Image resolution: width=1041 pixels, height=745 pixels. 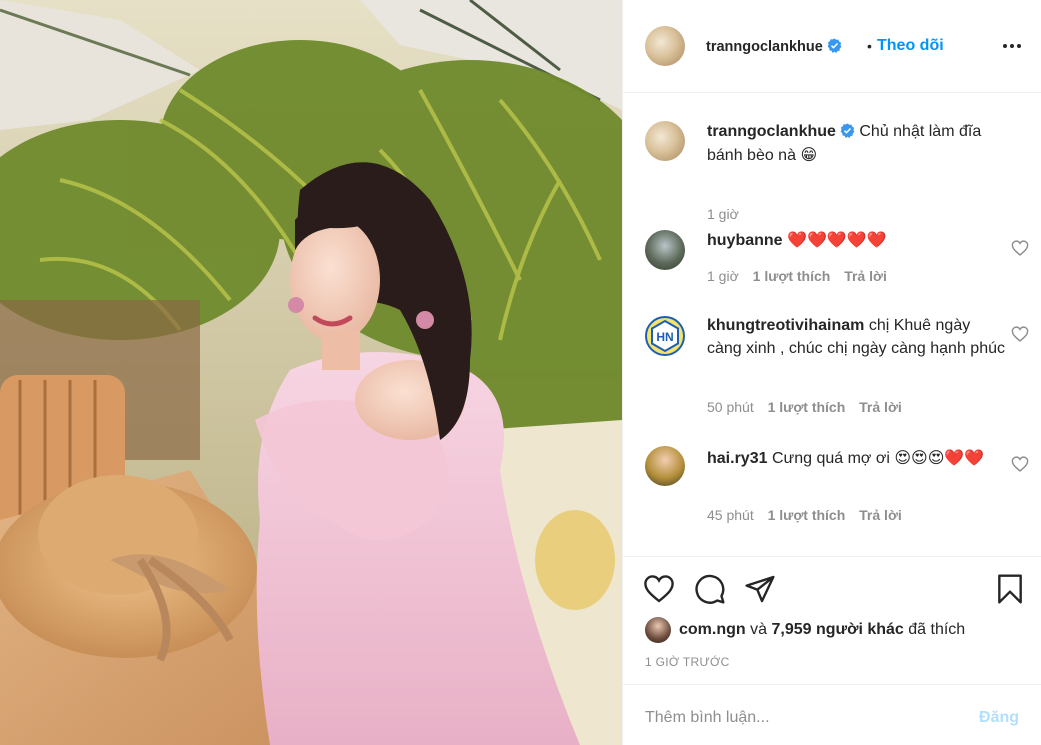 I want to click on comment-meta: 45 phút 1 lượt thích Trả lời, so click(x=809, y=515).